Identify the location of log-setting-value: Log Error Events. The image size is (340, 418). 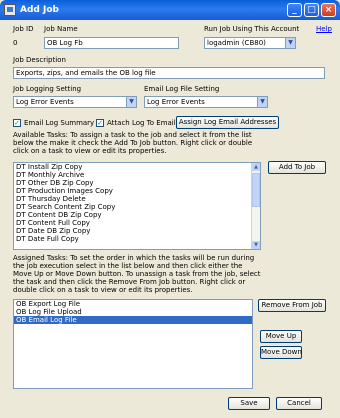
(45, 102).